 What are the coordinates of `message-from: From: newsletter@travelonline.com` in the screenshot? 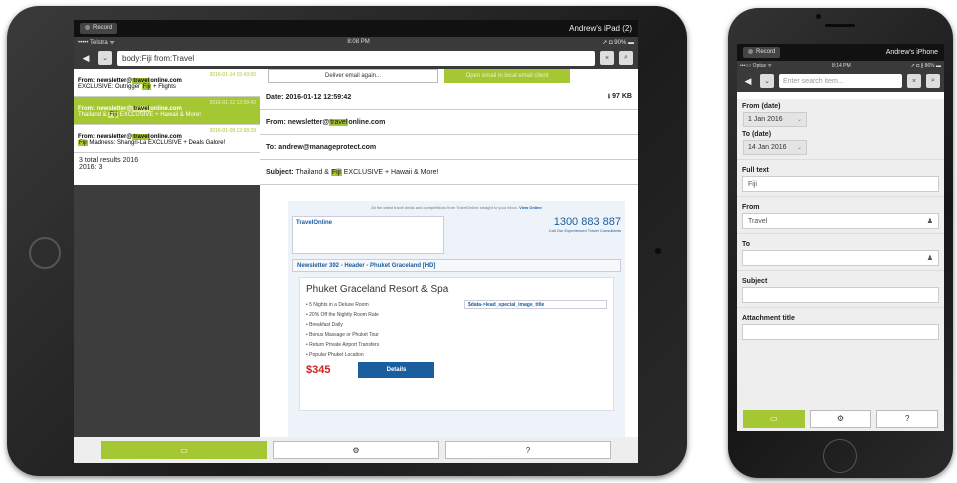 It's located at (326, 122).